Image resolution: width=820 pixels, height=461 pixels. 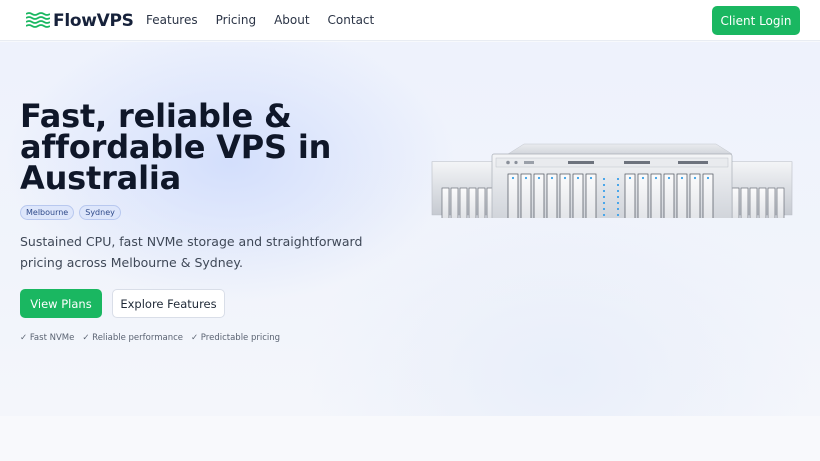 I want to click on waves-logo-icon, so click(x=38, y=20).